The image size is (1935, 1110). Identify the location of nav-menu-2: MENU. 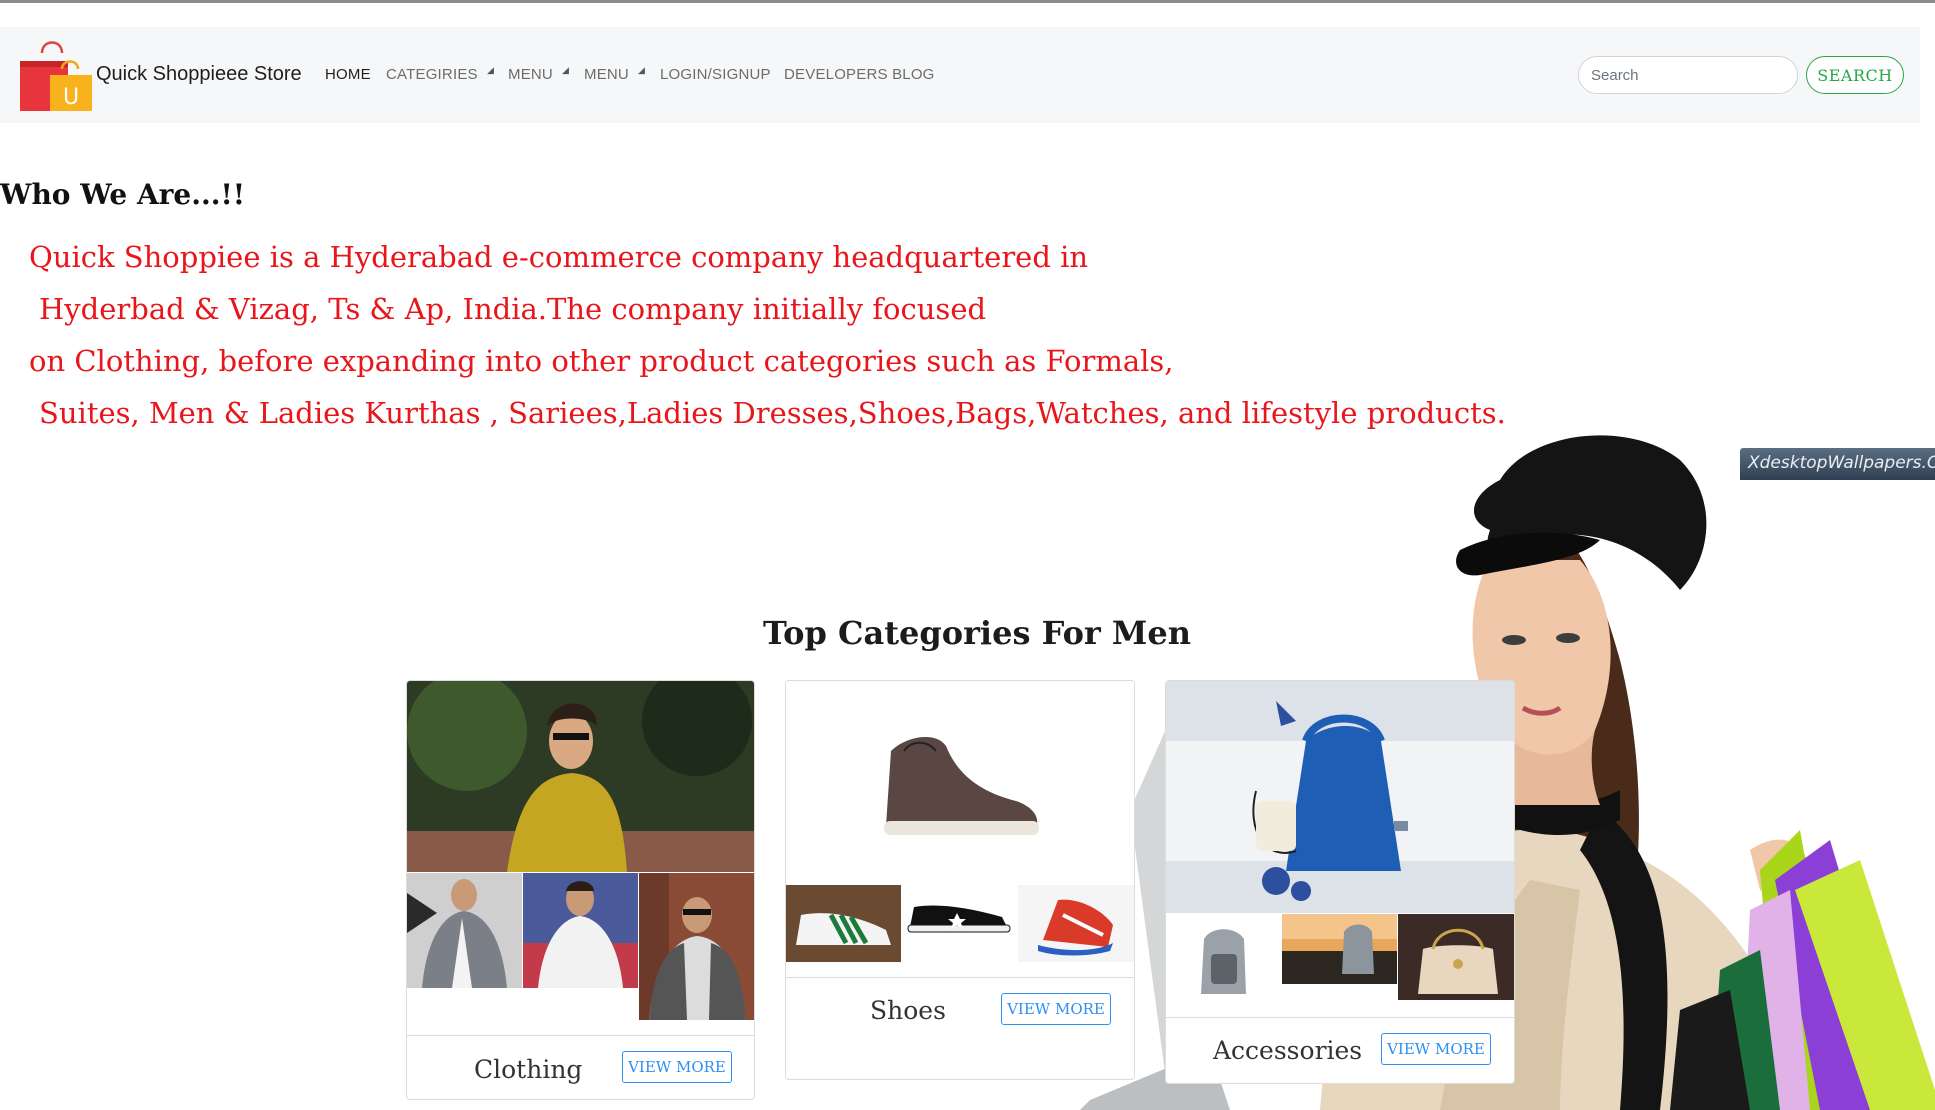
(606, 74).